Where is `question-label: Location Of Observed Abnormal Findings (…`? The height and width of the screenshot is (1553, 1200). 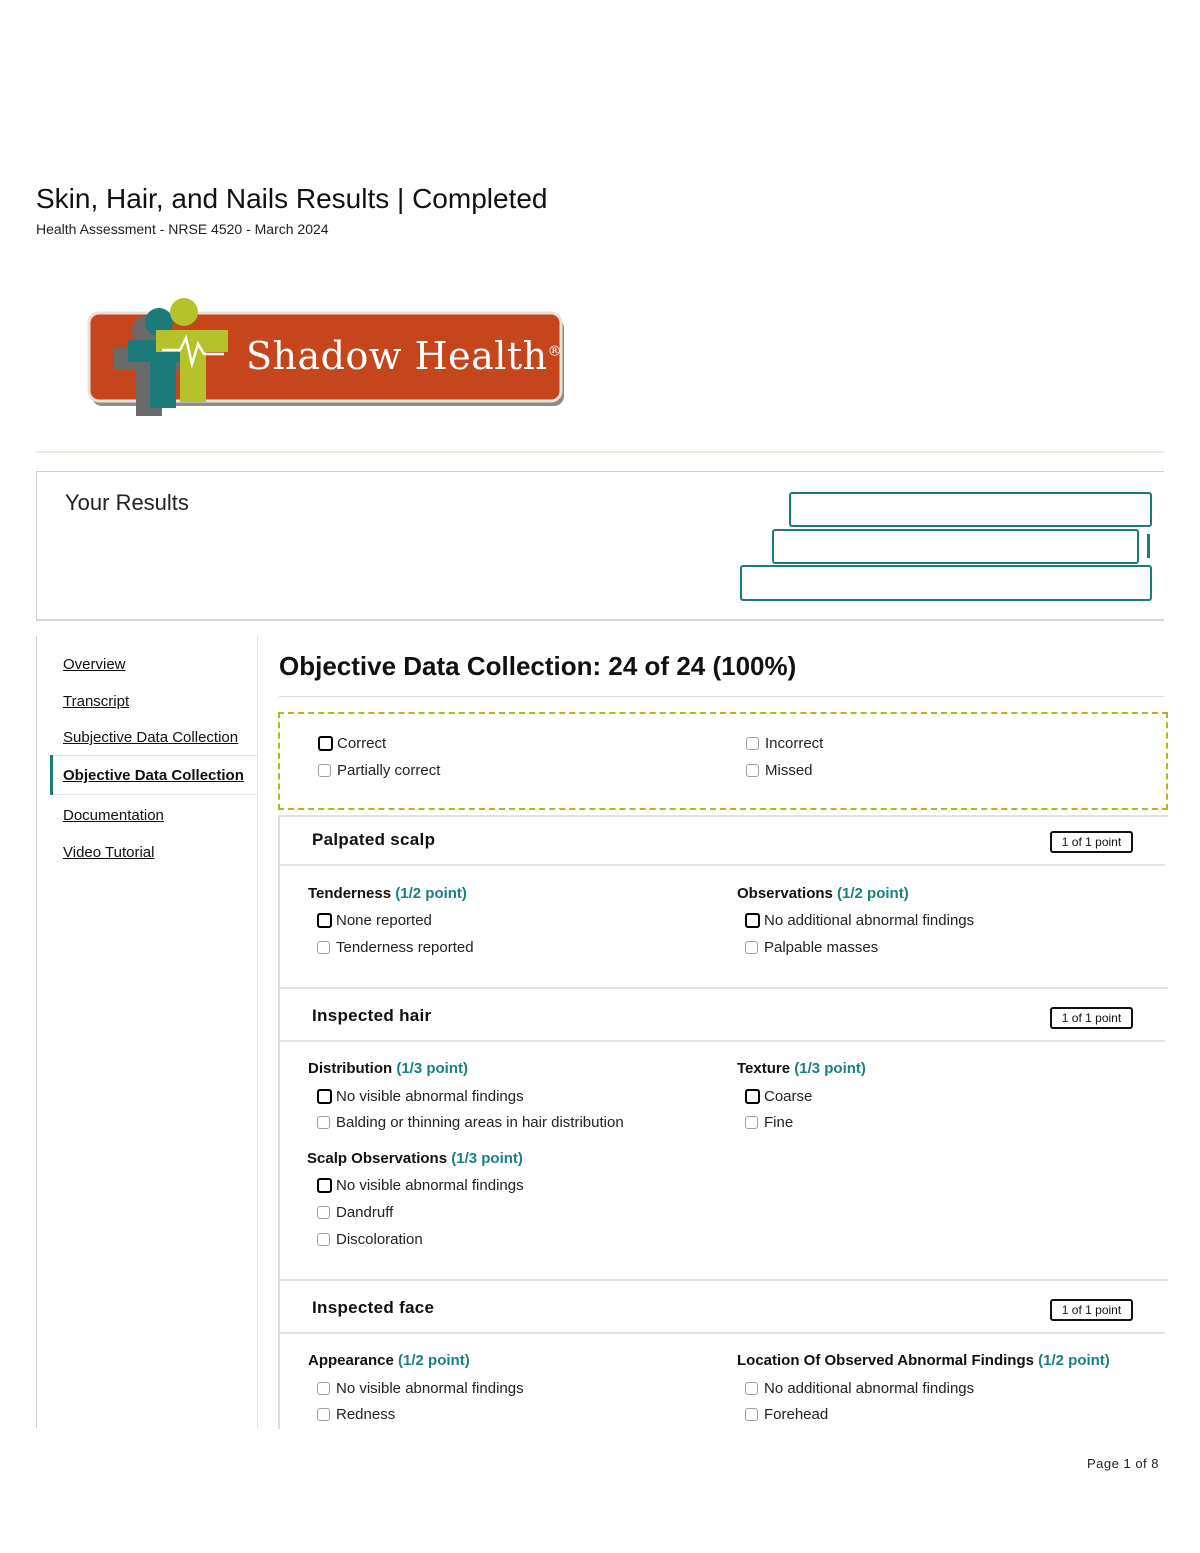
question-label: Location Of Observed Abnormal Findings (… is located at coordinates (923, 1360).